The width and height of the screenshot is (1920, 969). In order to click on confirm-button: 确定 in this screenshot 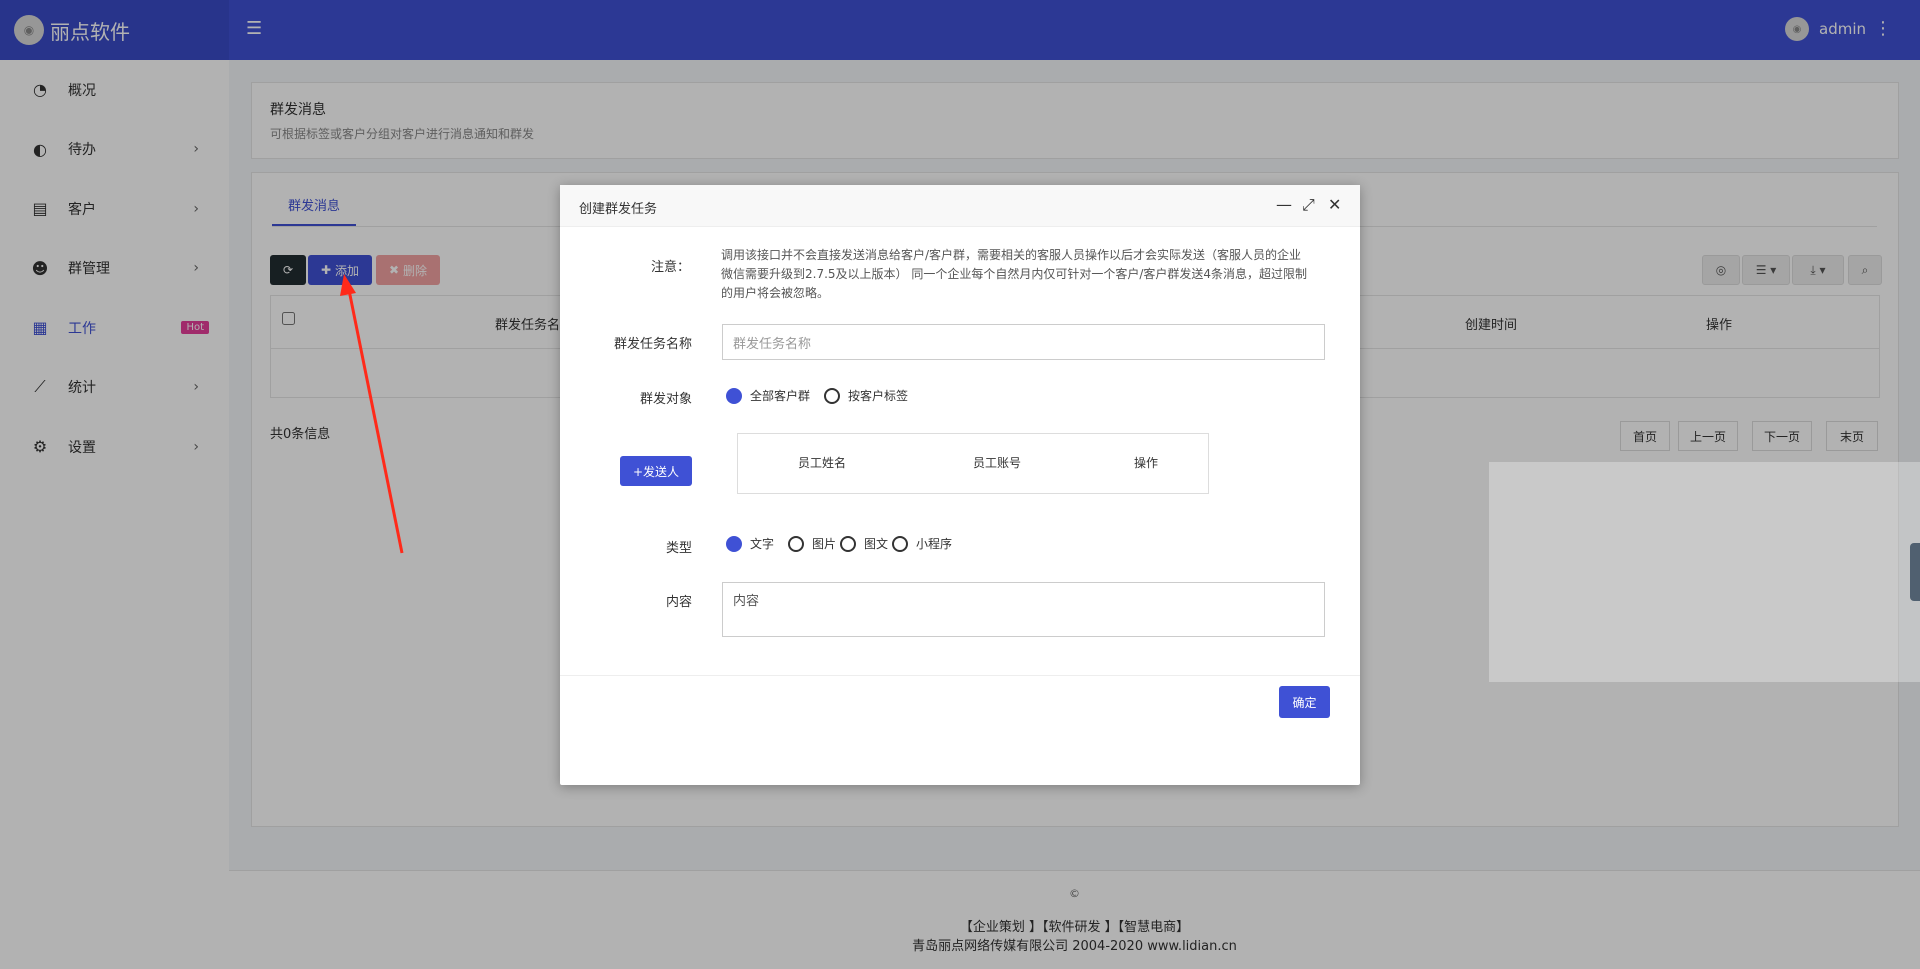, I will do `click(1304, 702)`.